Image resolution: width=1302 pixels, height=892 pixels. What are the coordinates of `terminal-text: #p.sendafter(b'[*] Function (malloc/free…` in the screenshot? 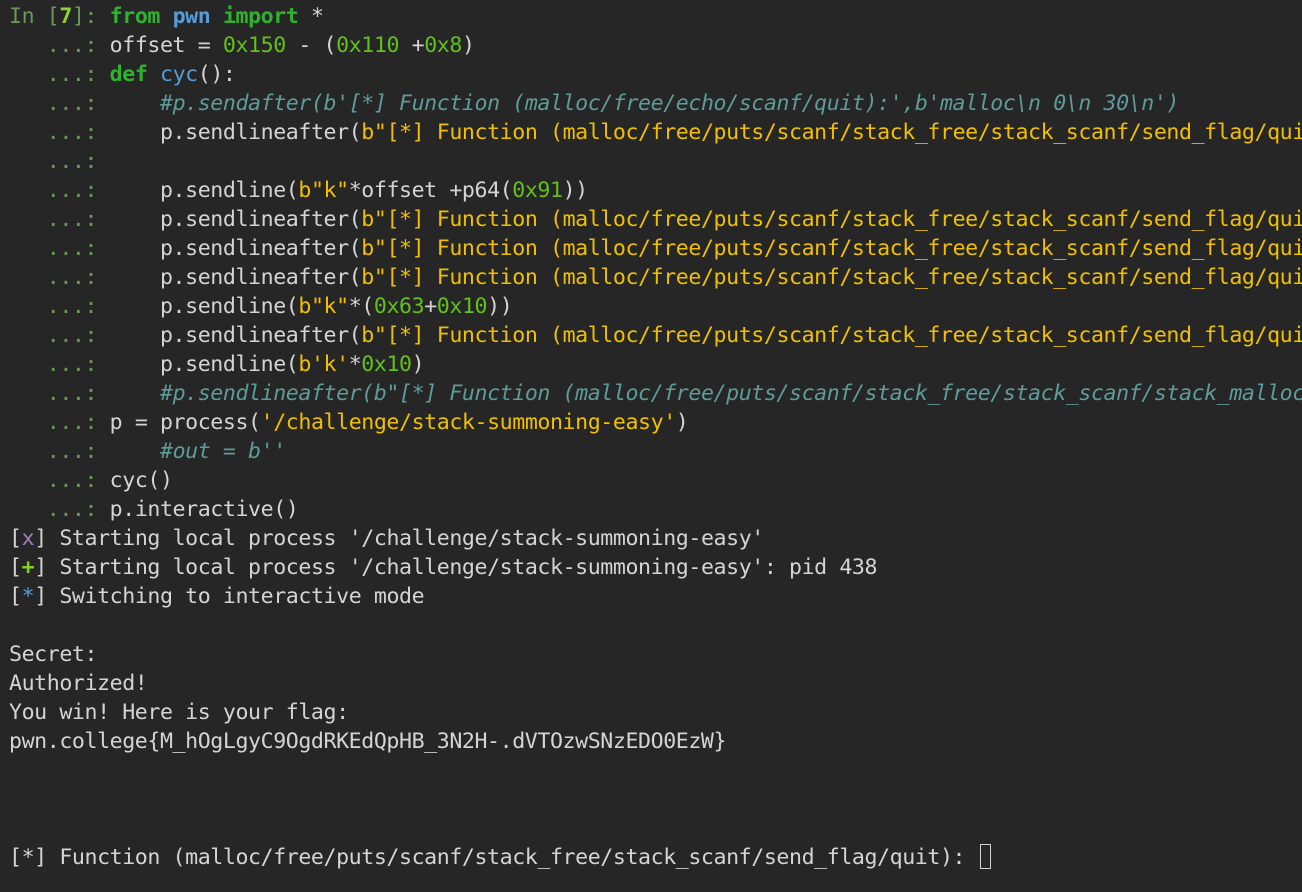 It's located at (669, 103).